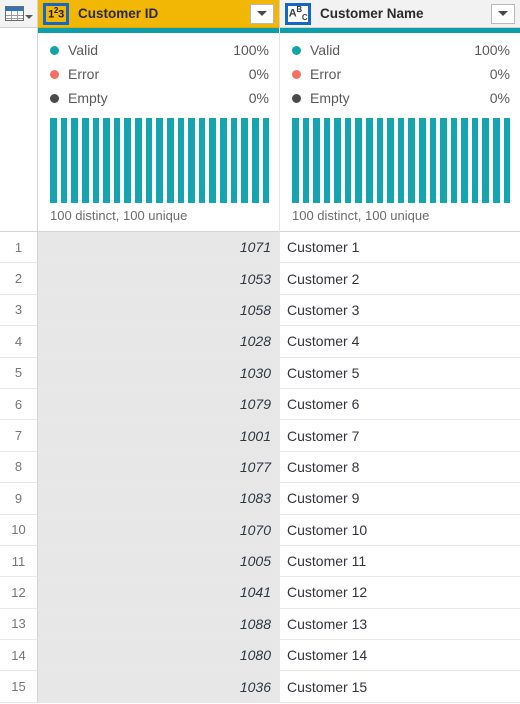  Describe the element at coordinates (19, 373) in the screenshot. I see `row-number: 5` at that location.